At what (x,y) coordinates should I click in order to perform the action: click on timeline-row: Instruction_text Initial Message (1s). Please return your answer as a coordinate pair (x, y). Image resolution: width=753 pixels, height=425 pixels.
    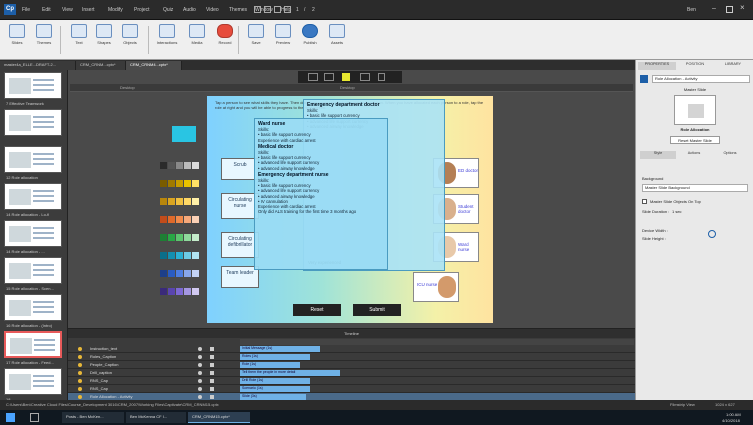
    Looking at the image, I should click on (351, 349).